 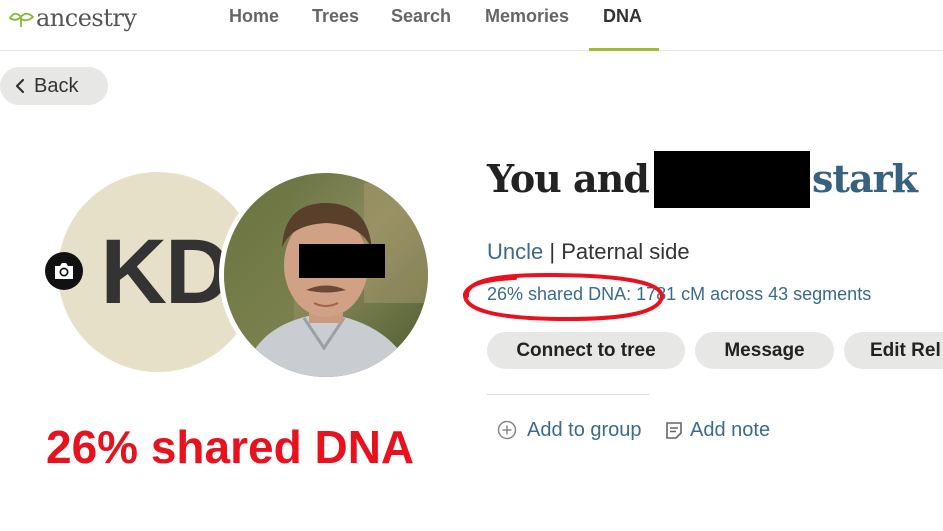 What do you see at coordinates (20, 86) in the screenshot?
I see `chevron-left-icon` at bounding box center [20, 86].